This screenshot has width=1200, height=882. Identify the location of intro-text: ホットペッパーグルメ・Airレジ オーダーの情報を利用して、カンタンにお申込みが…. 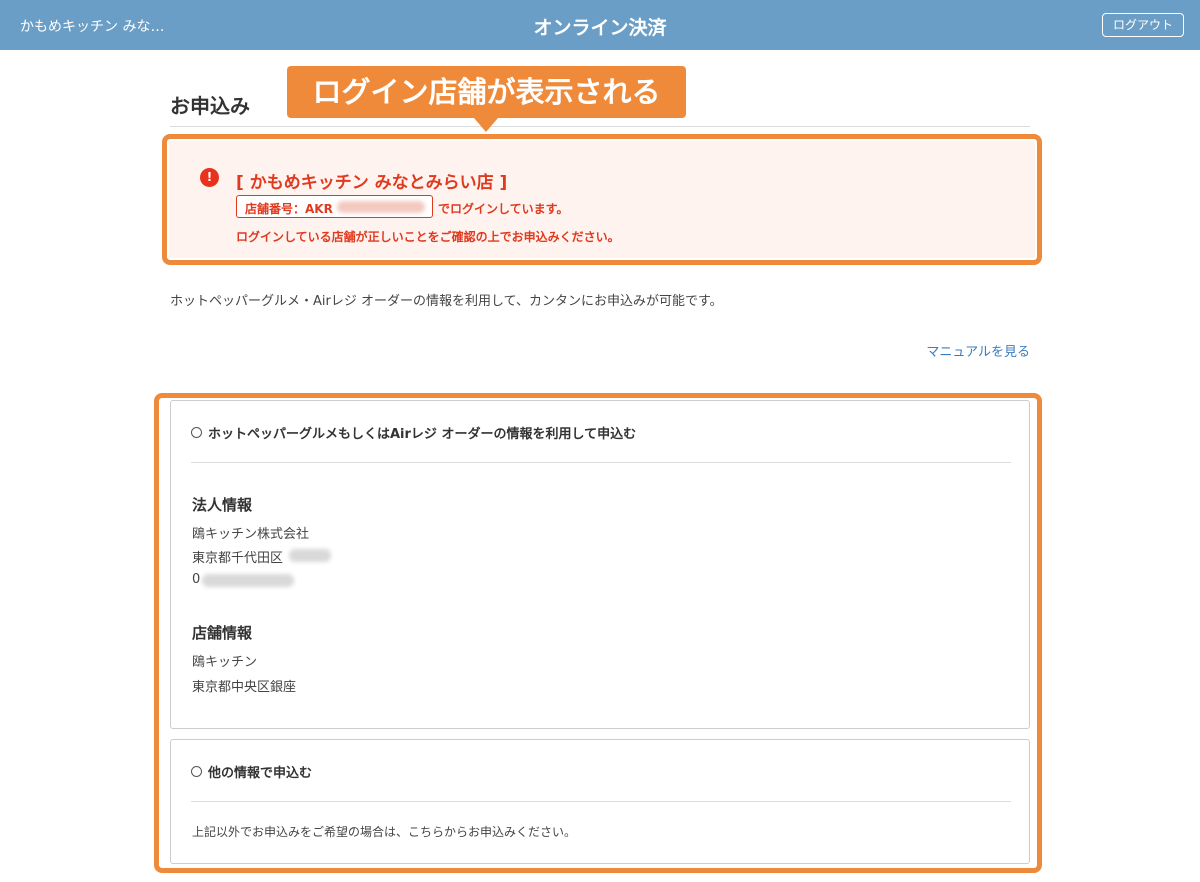
(446, 301).